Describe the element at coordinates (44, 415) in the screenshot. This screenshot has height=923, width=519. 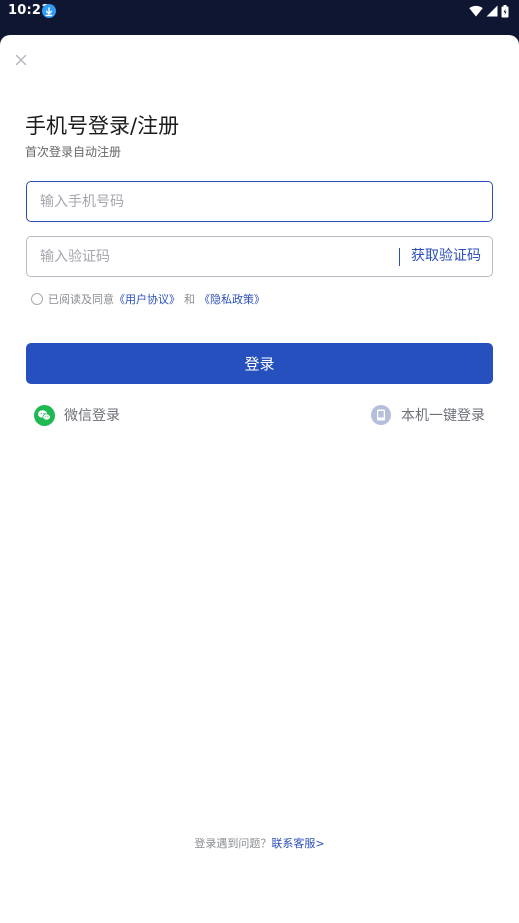
I see `wechat-icon` at that location.